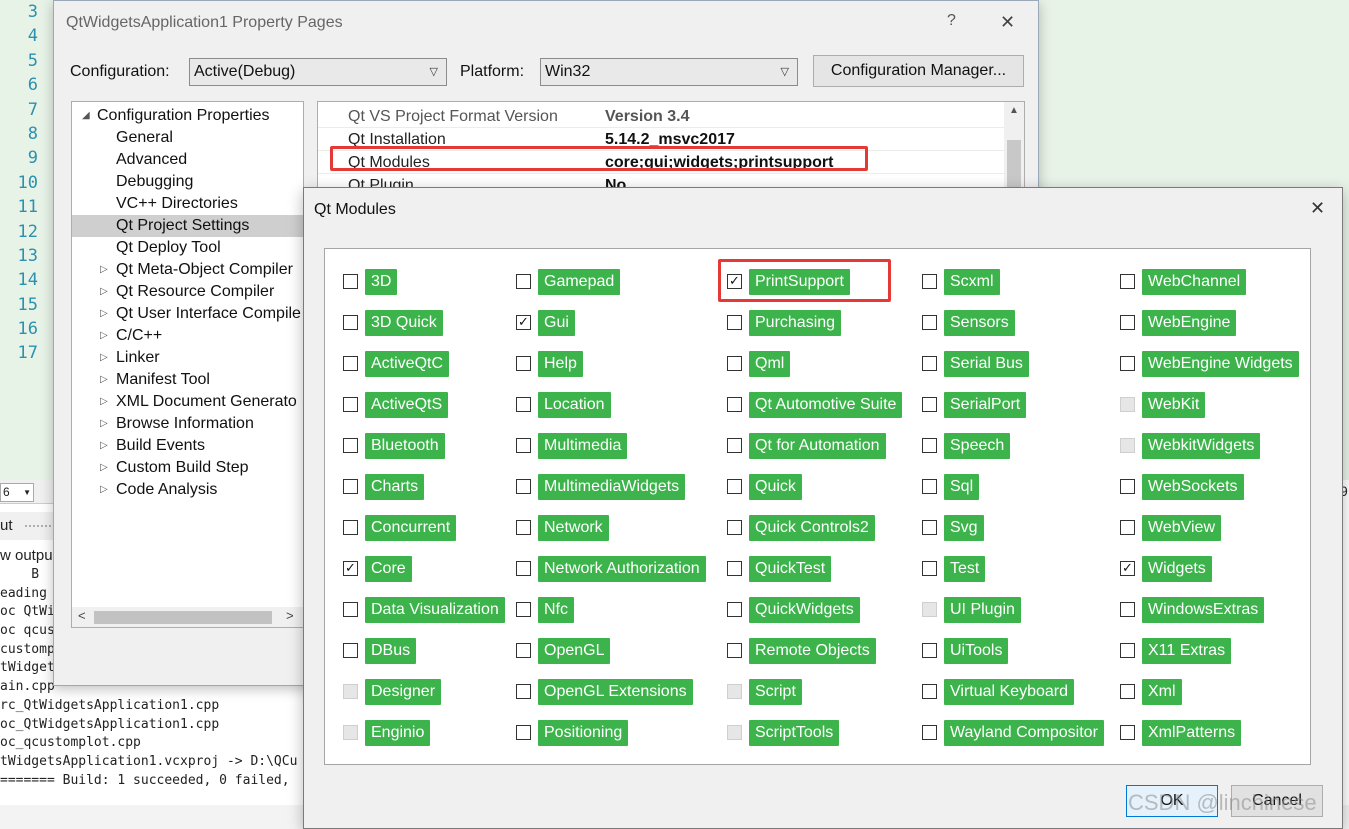  What do you see at coordinates (187, 424) in the screenshot?
I see `tree-item: Browse Information ▷` at bounding box center [187, 424].